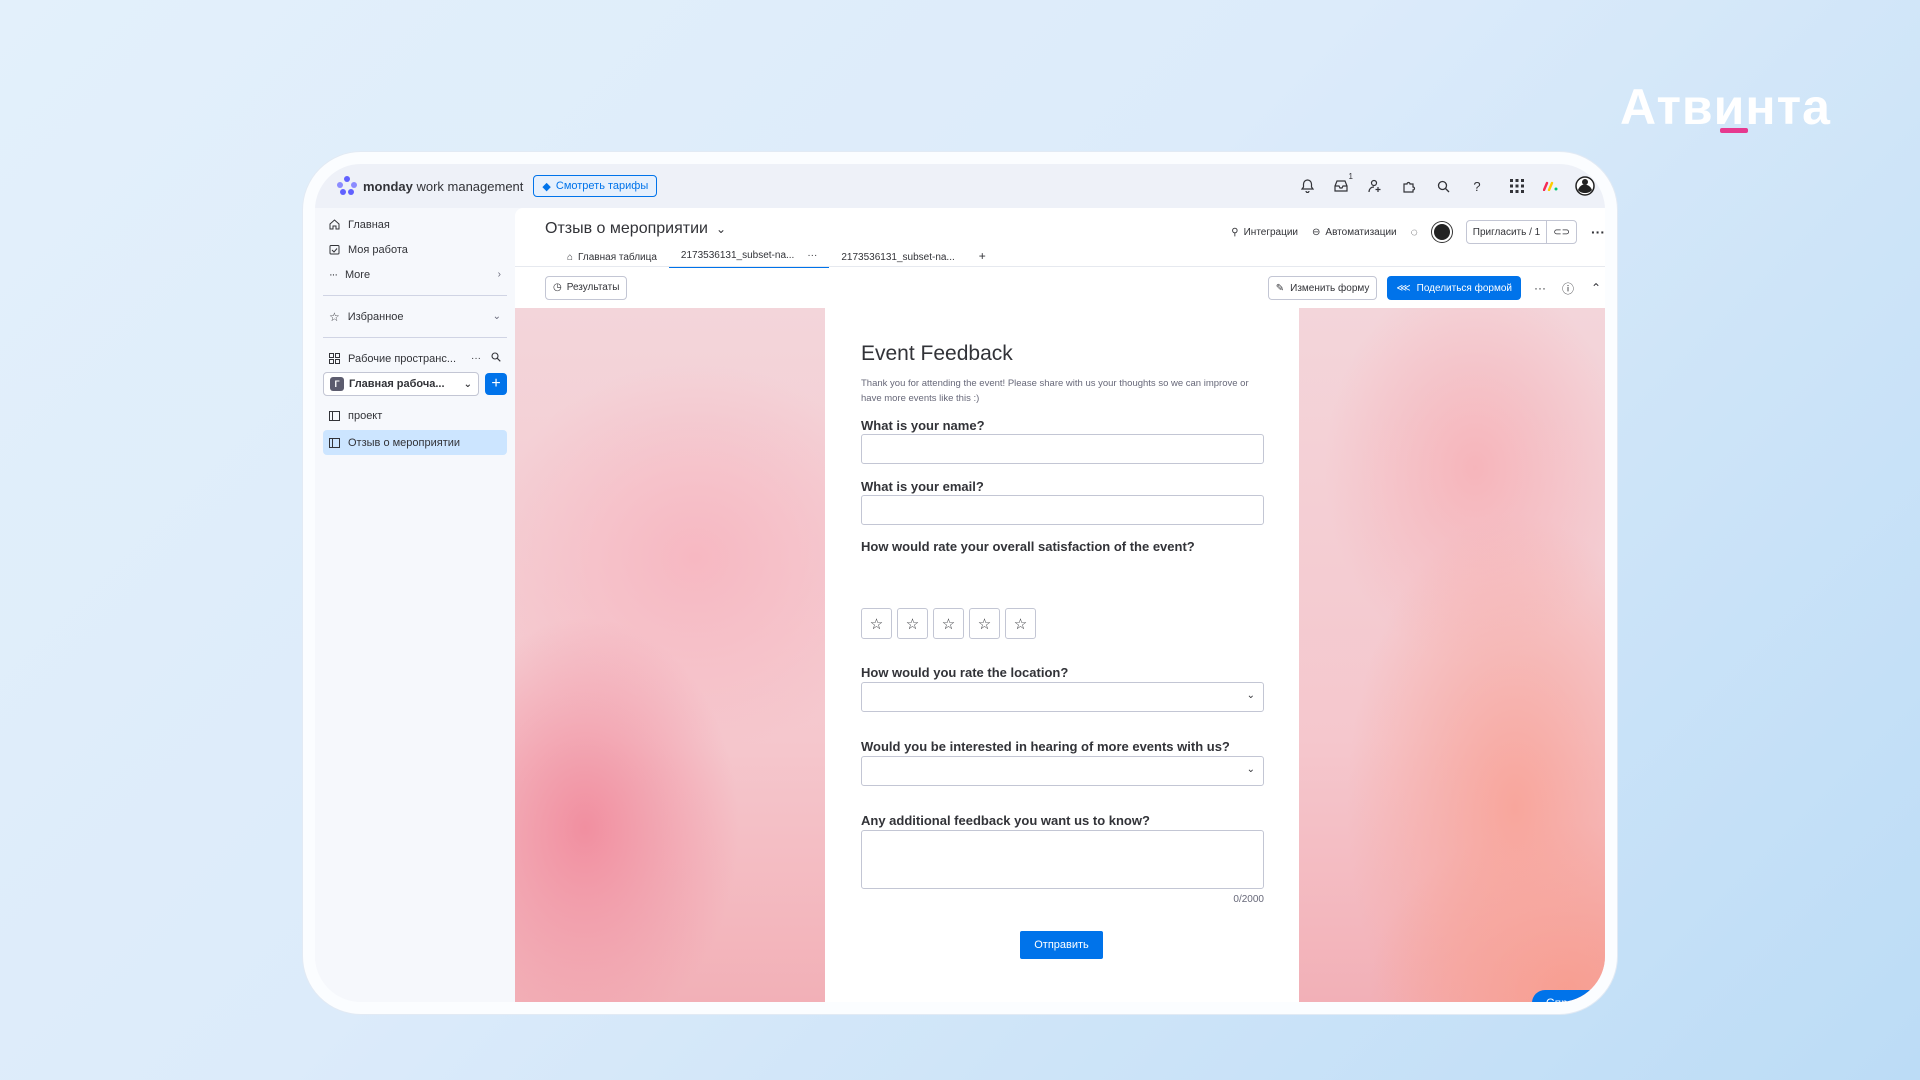 The width and height of the screenshot is (1920, 1080). Describe the element at coordinates (922, 486) in the screenshot. I see `question-label: What is your email?` at that location.